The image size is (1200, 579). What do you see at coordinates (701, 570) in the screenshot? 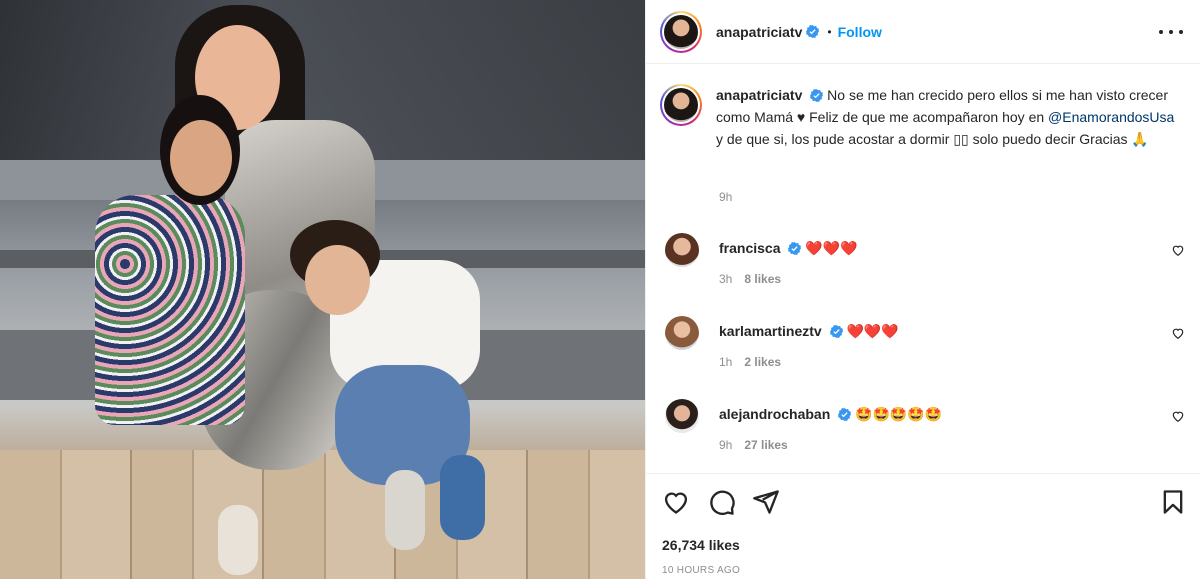
I see `post-timestamp: 10 HOURS AGO` at bounding box center [701, 570].